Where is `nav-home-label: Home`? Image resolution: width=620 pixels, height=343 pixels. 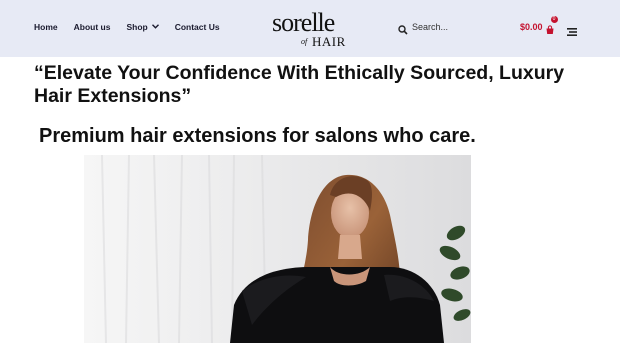 nav-home-label: Home is located at coordinates (46, 27).